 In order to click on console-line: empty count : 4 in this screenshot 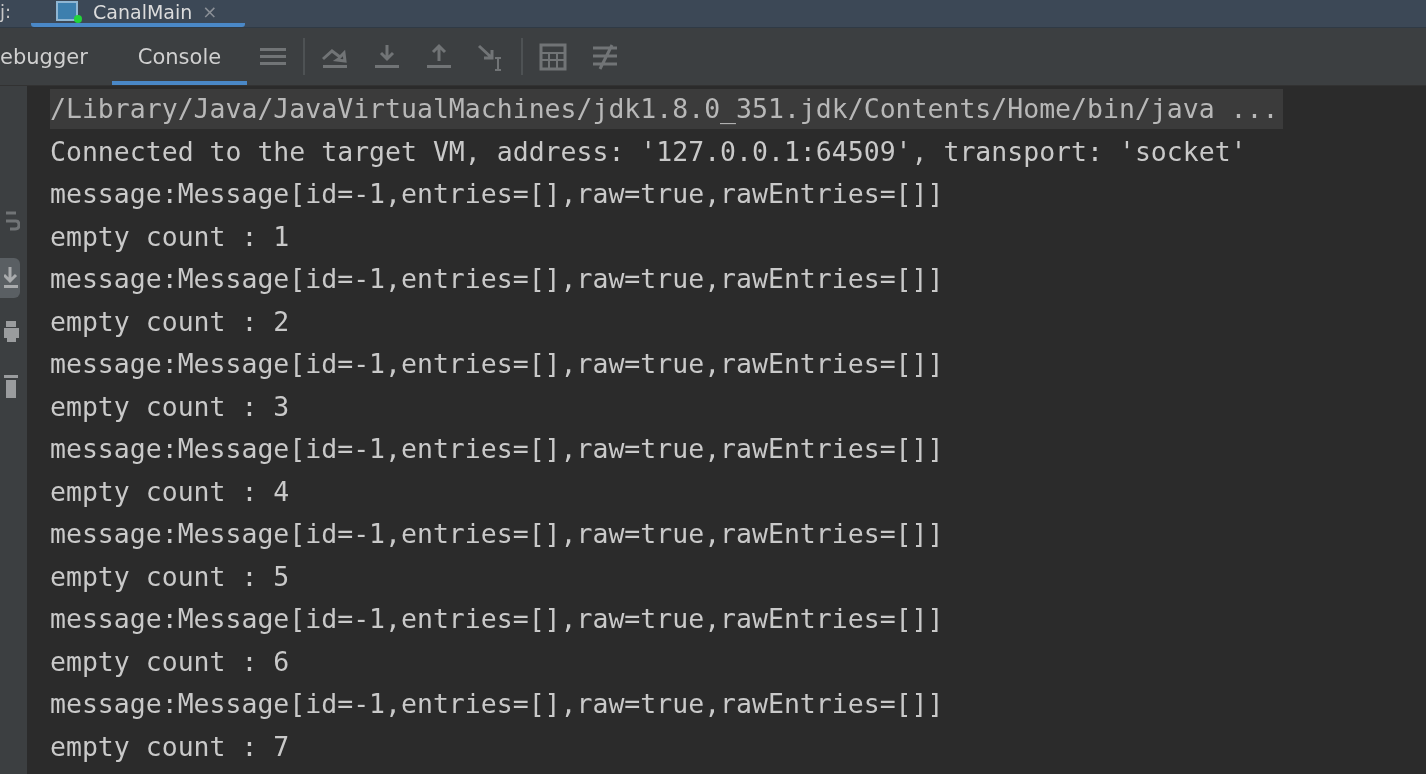, I will do `click(170, 491)`.